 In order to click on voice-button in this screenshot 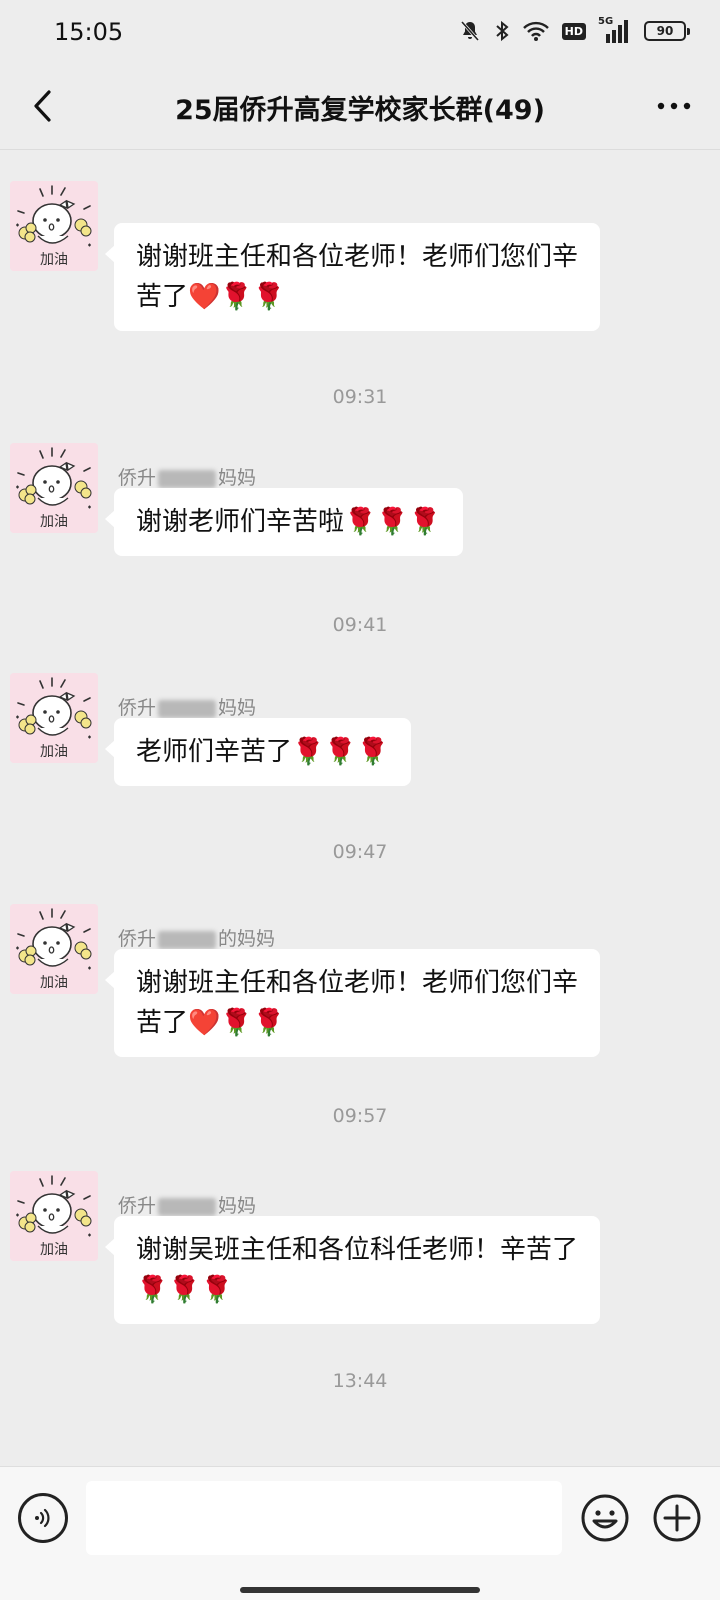, I will do `click(43, 1518)`.